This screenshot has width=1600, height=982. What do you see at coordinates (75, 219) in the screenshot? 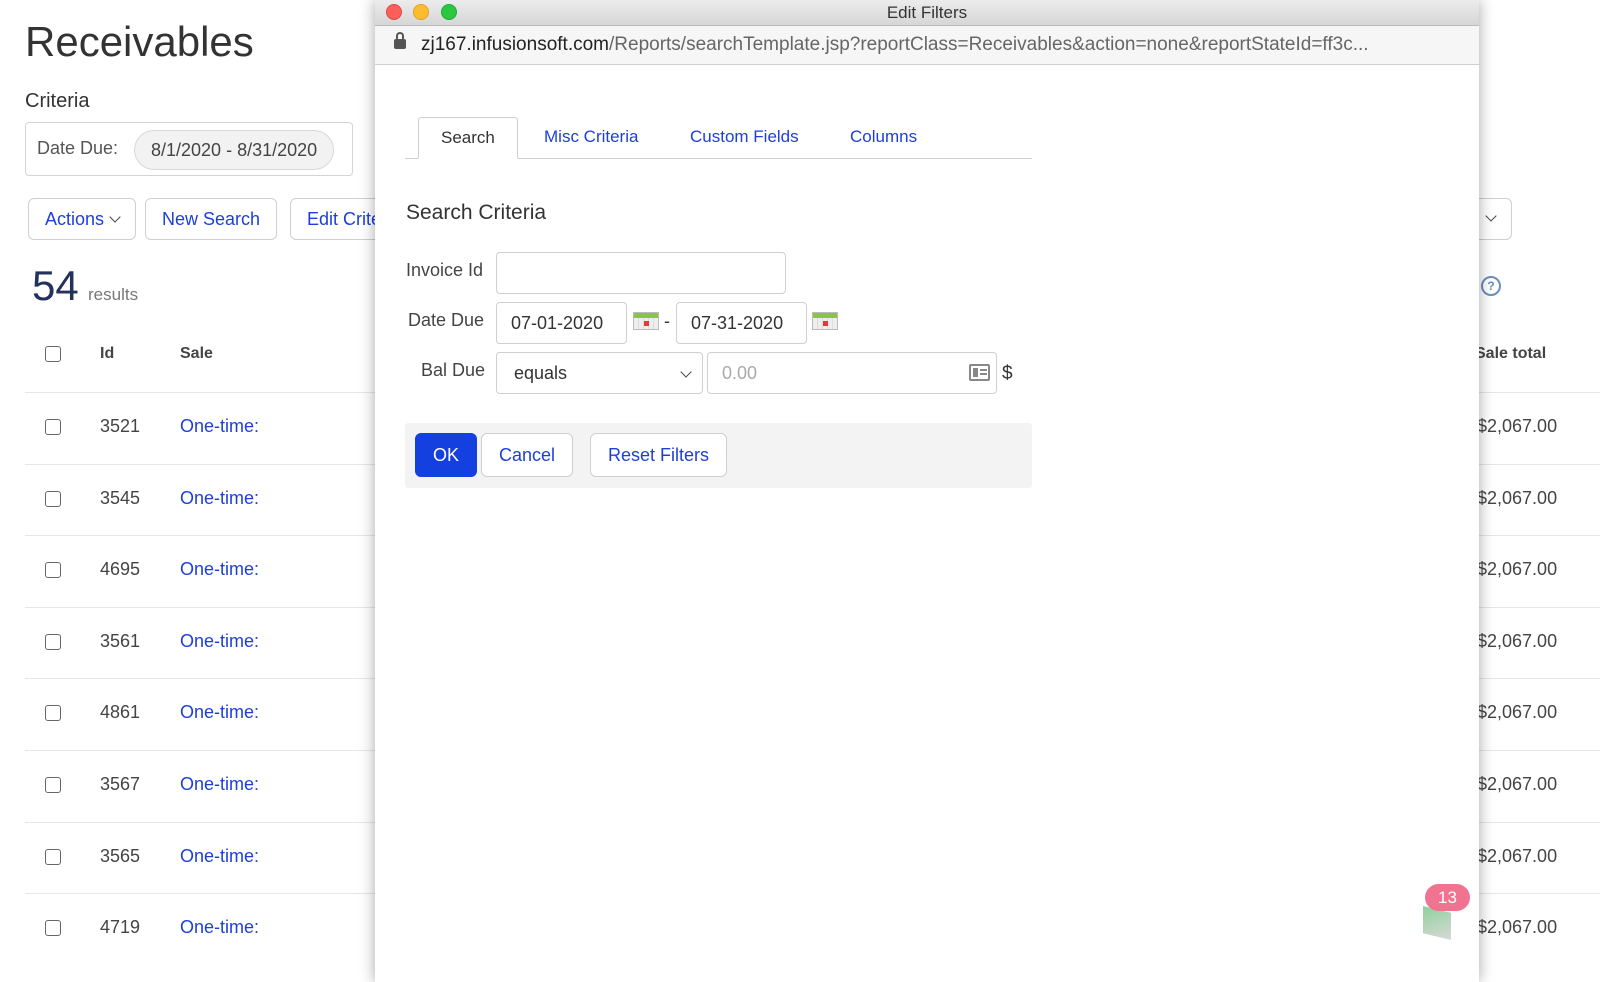
I see `actions-label: Actions` at bounding box center [75, 219].